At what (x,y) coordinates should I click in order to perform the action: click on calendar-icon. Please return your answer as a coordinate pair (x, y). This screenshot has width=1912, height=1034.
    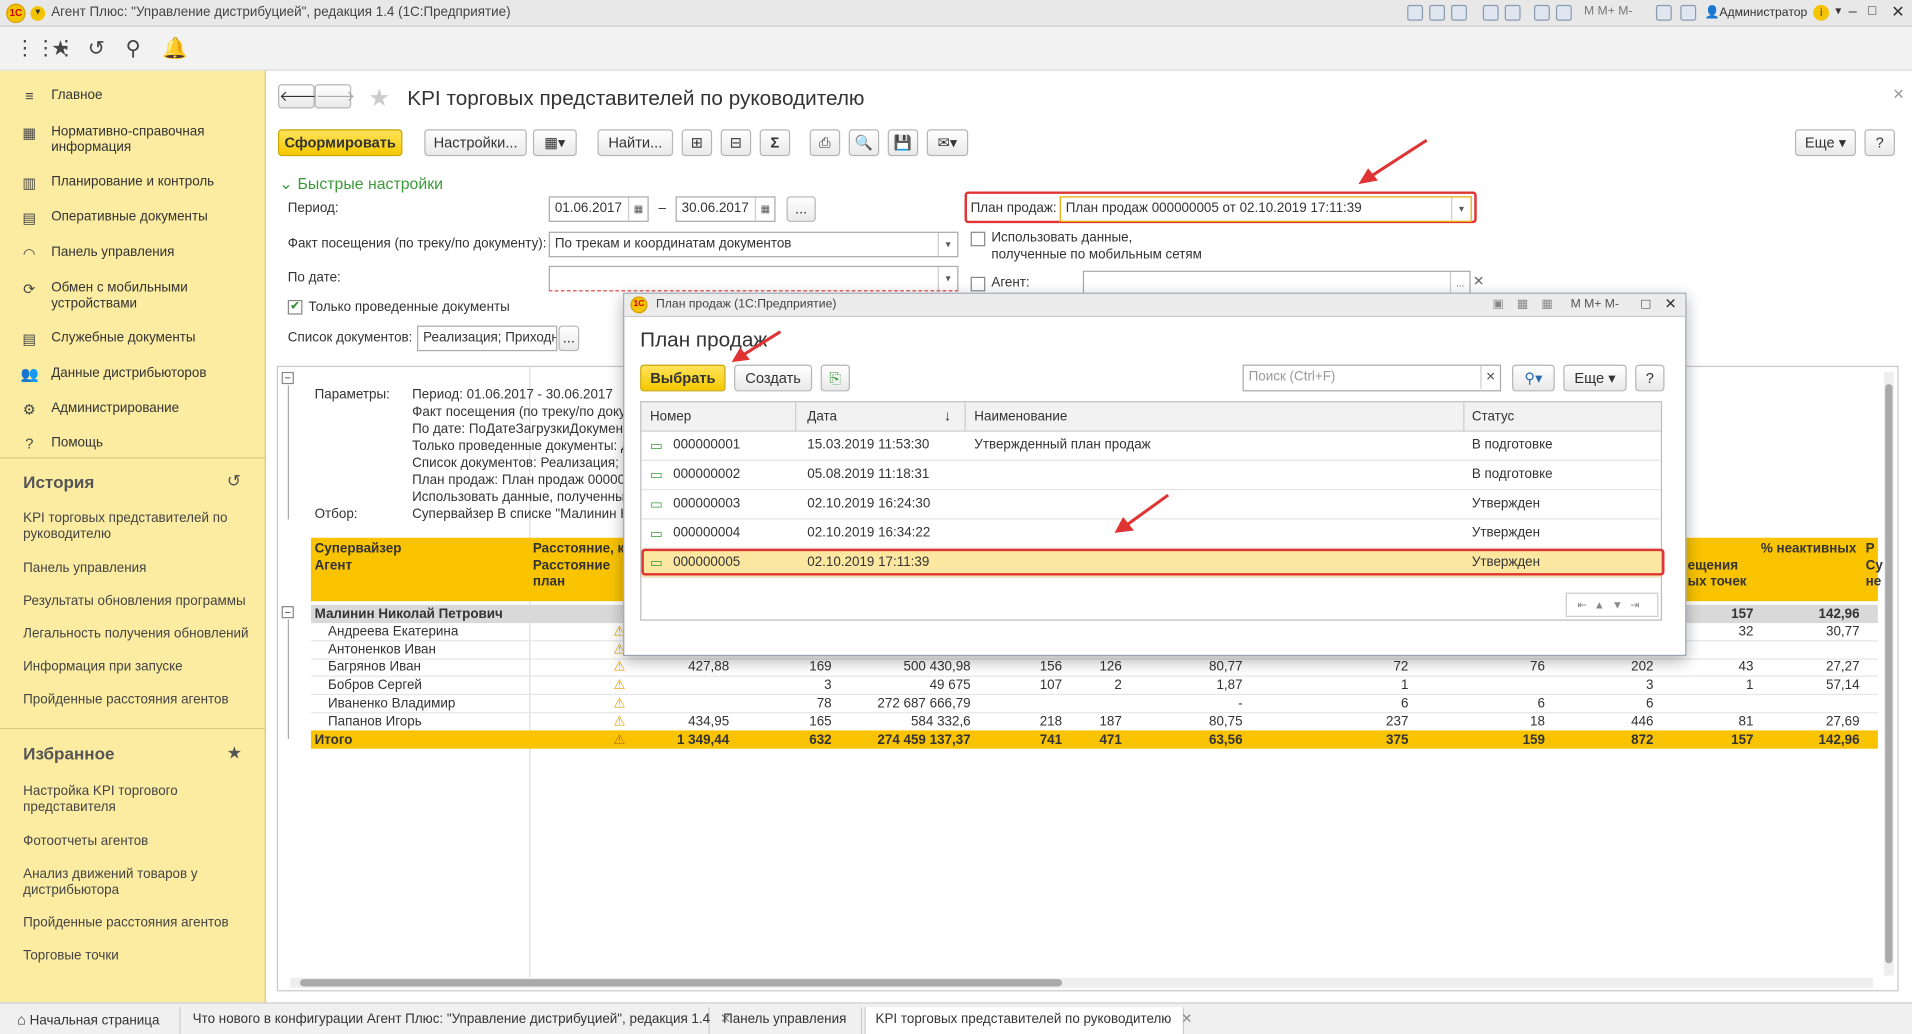
    Looking at the image, I should click on (1542, 12).